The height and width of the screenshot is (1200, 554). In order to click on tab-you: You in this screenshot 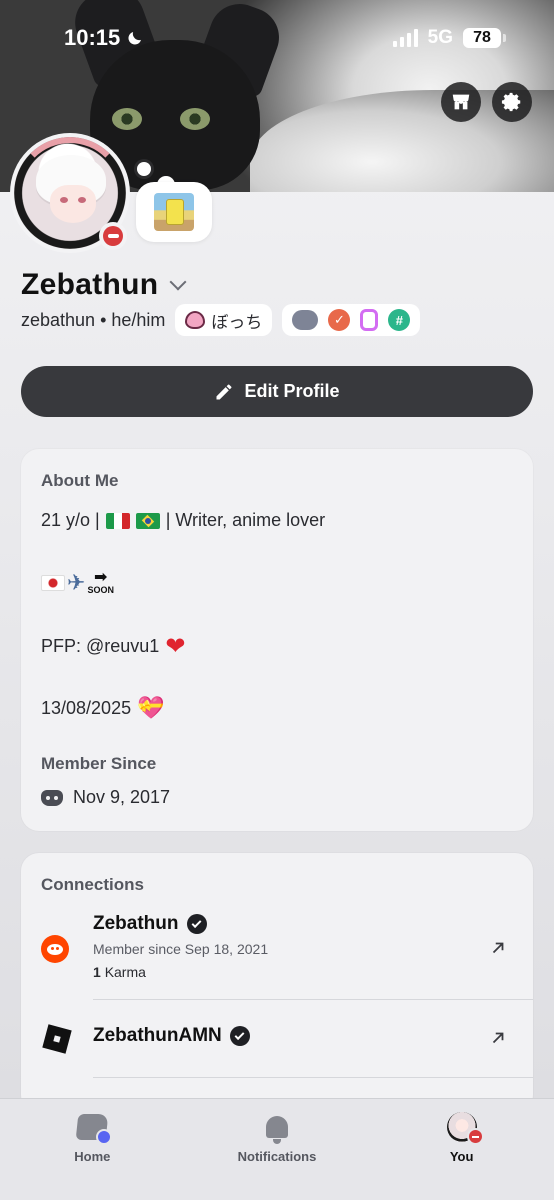, I will do `click(462, 1155)`.